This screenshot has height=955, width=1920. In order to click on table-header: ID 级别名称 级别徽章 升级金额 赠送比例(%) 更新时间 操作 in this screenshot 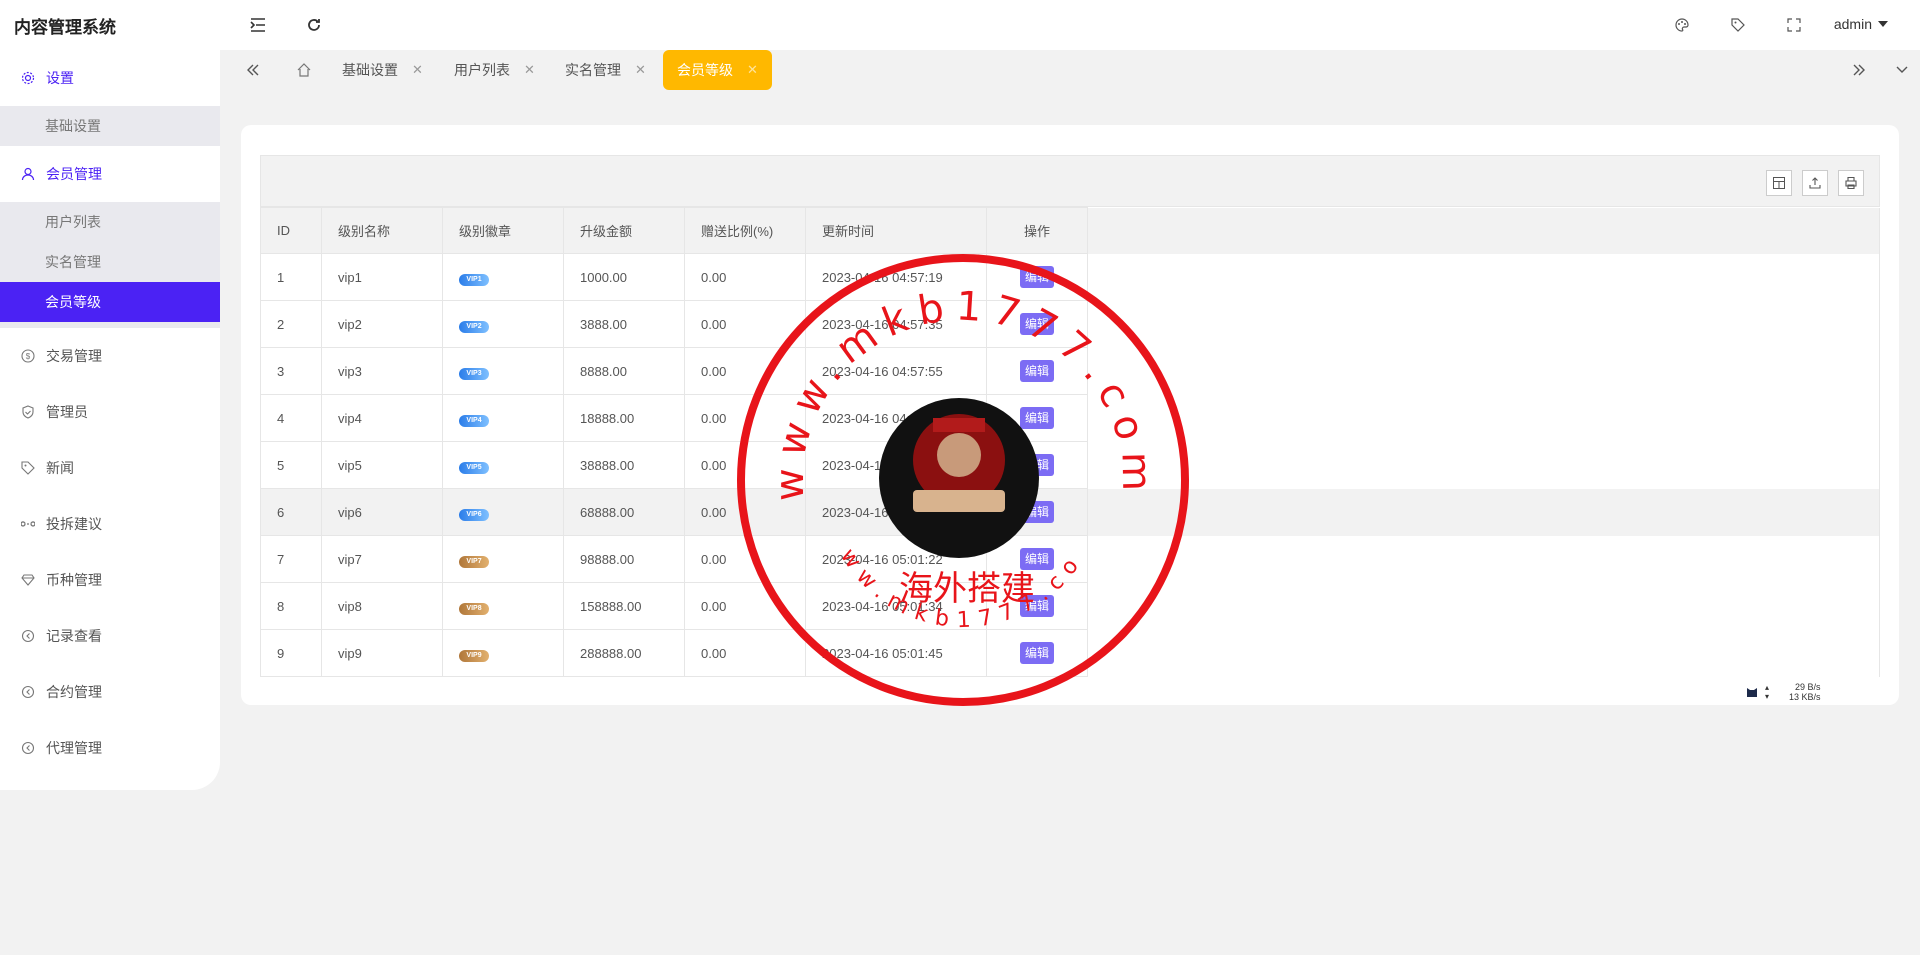, I will do `click(1070, 230)`.